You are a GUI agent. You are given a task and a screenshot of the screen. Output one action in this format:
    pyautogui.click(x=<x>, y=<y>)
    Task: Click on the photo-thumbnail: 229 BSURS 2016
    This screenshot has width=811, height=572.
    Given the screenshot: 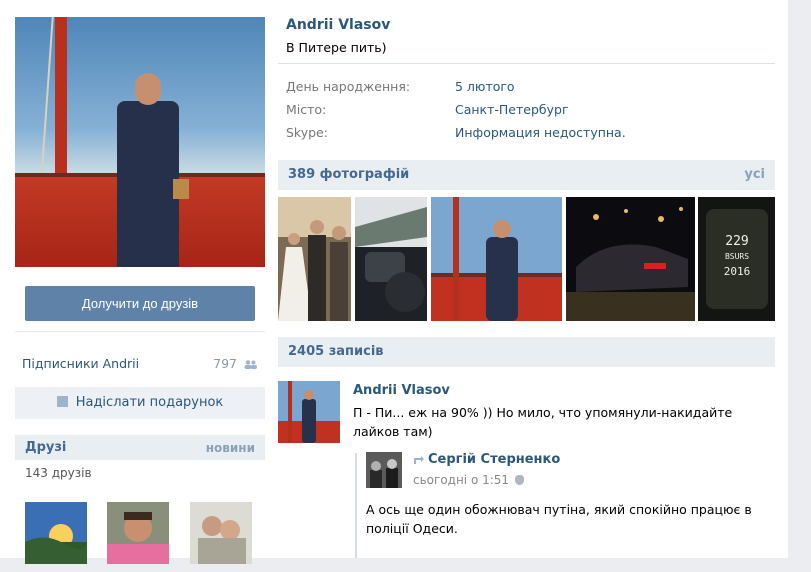 What is the action you would take?
    pyautogui.click(x=736, y=259)
    